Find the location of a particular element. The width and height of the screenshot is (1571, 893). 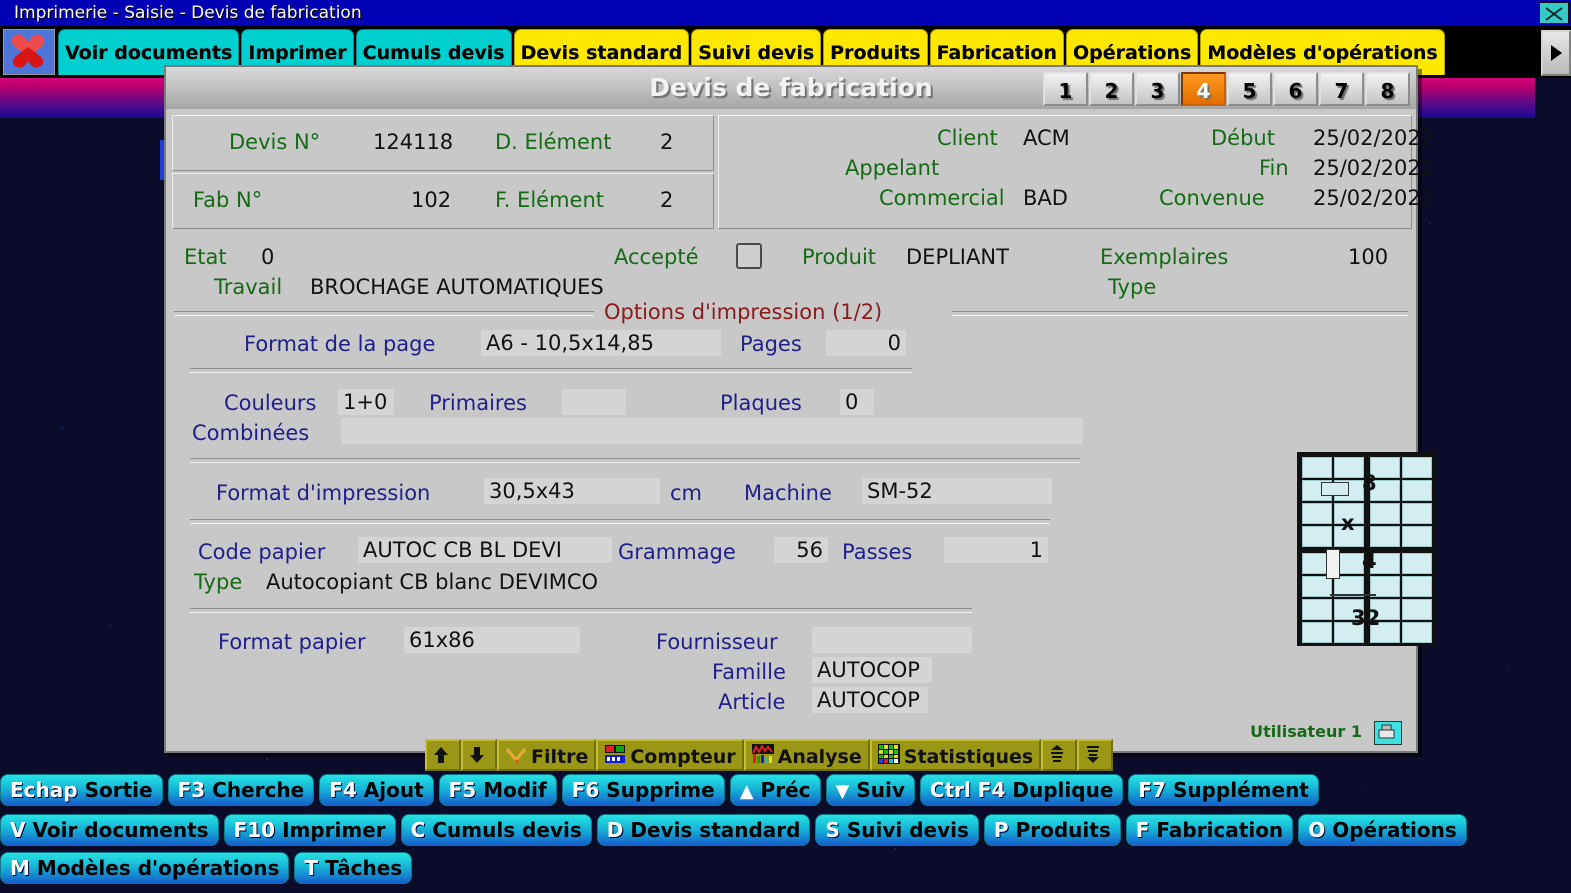

fkey-supprime: F6 Supprime is located at coordinates (643, 790).